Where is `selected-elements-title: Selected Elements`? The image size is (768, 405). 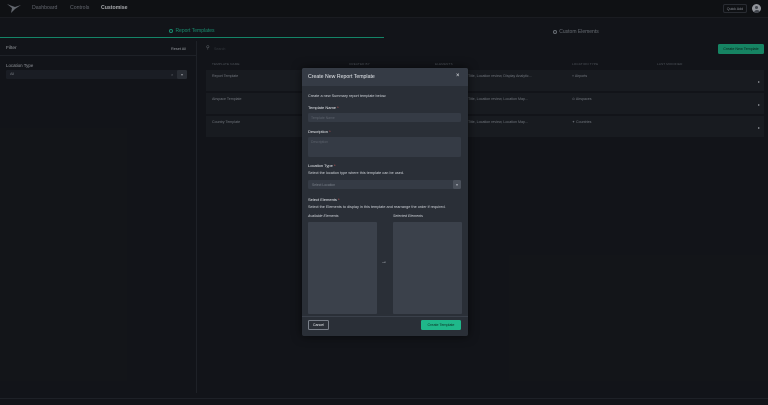
selected-elements-title: Selected Elements is located at coordinates (408, 216).